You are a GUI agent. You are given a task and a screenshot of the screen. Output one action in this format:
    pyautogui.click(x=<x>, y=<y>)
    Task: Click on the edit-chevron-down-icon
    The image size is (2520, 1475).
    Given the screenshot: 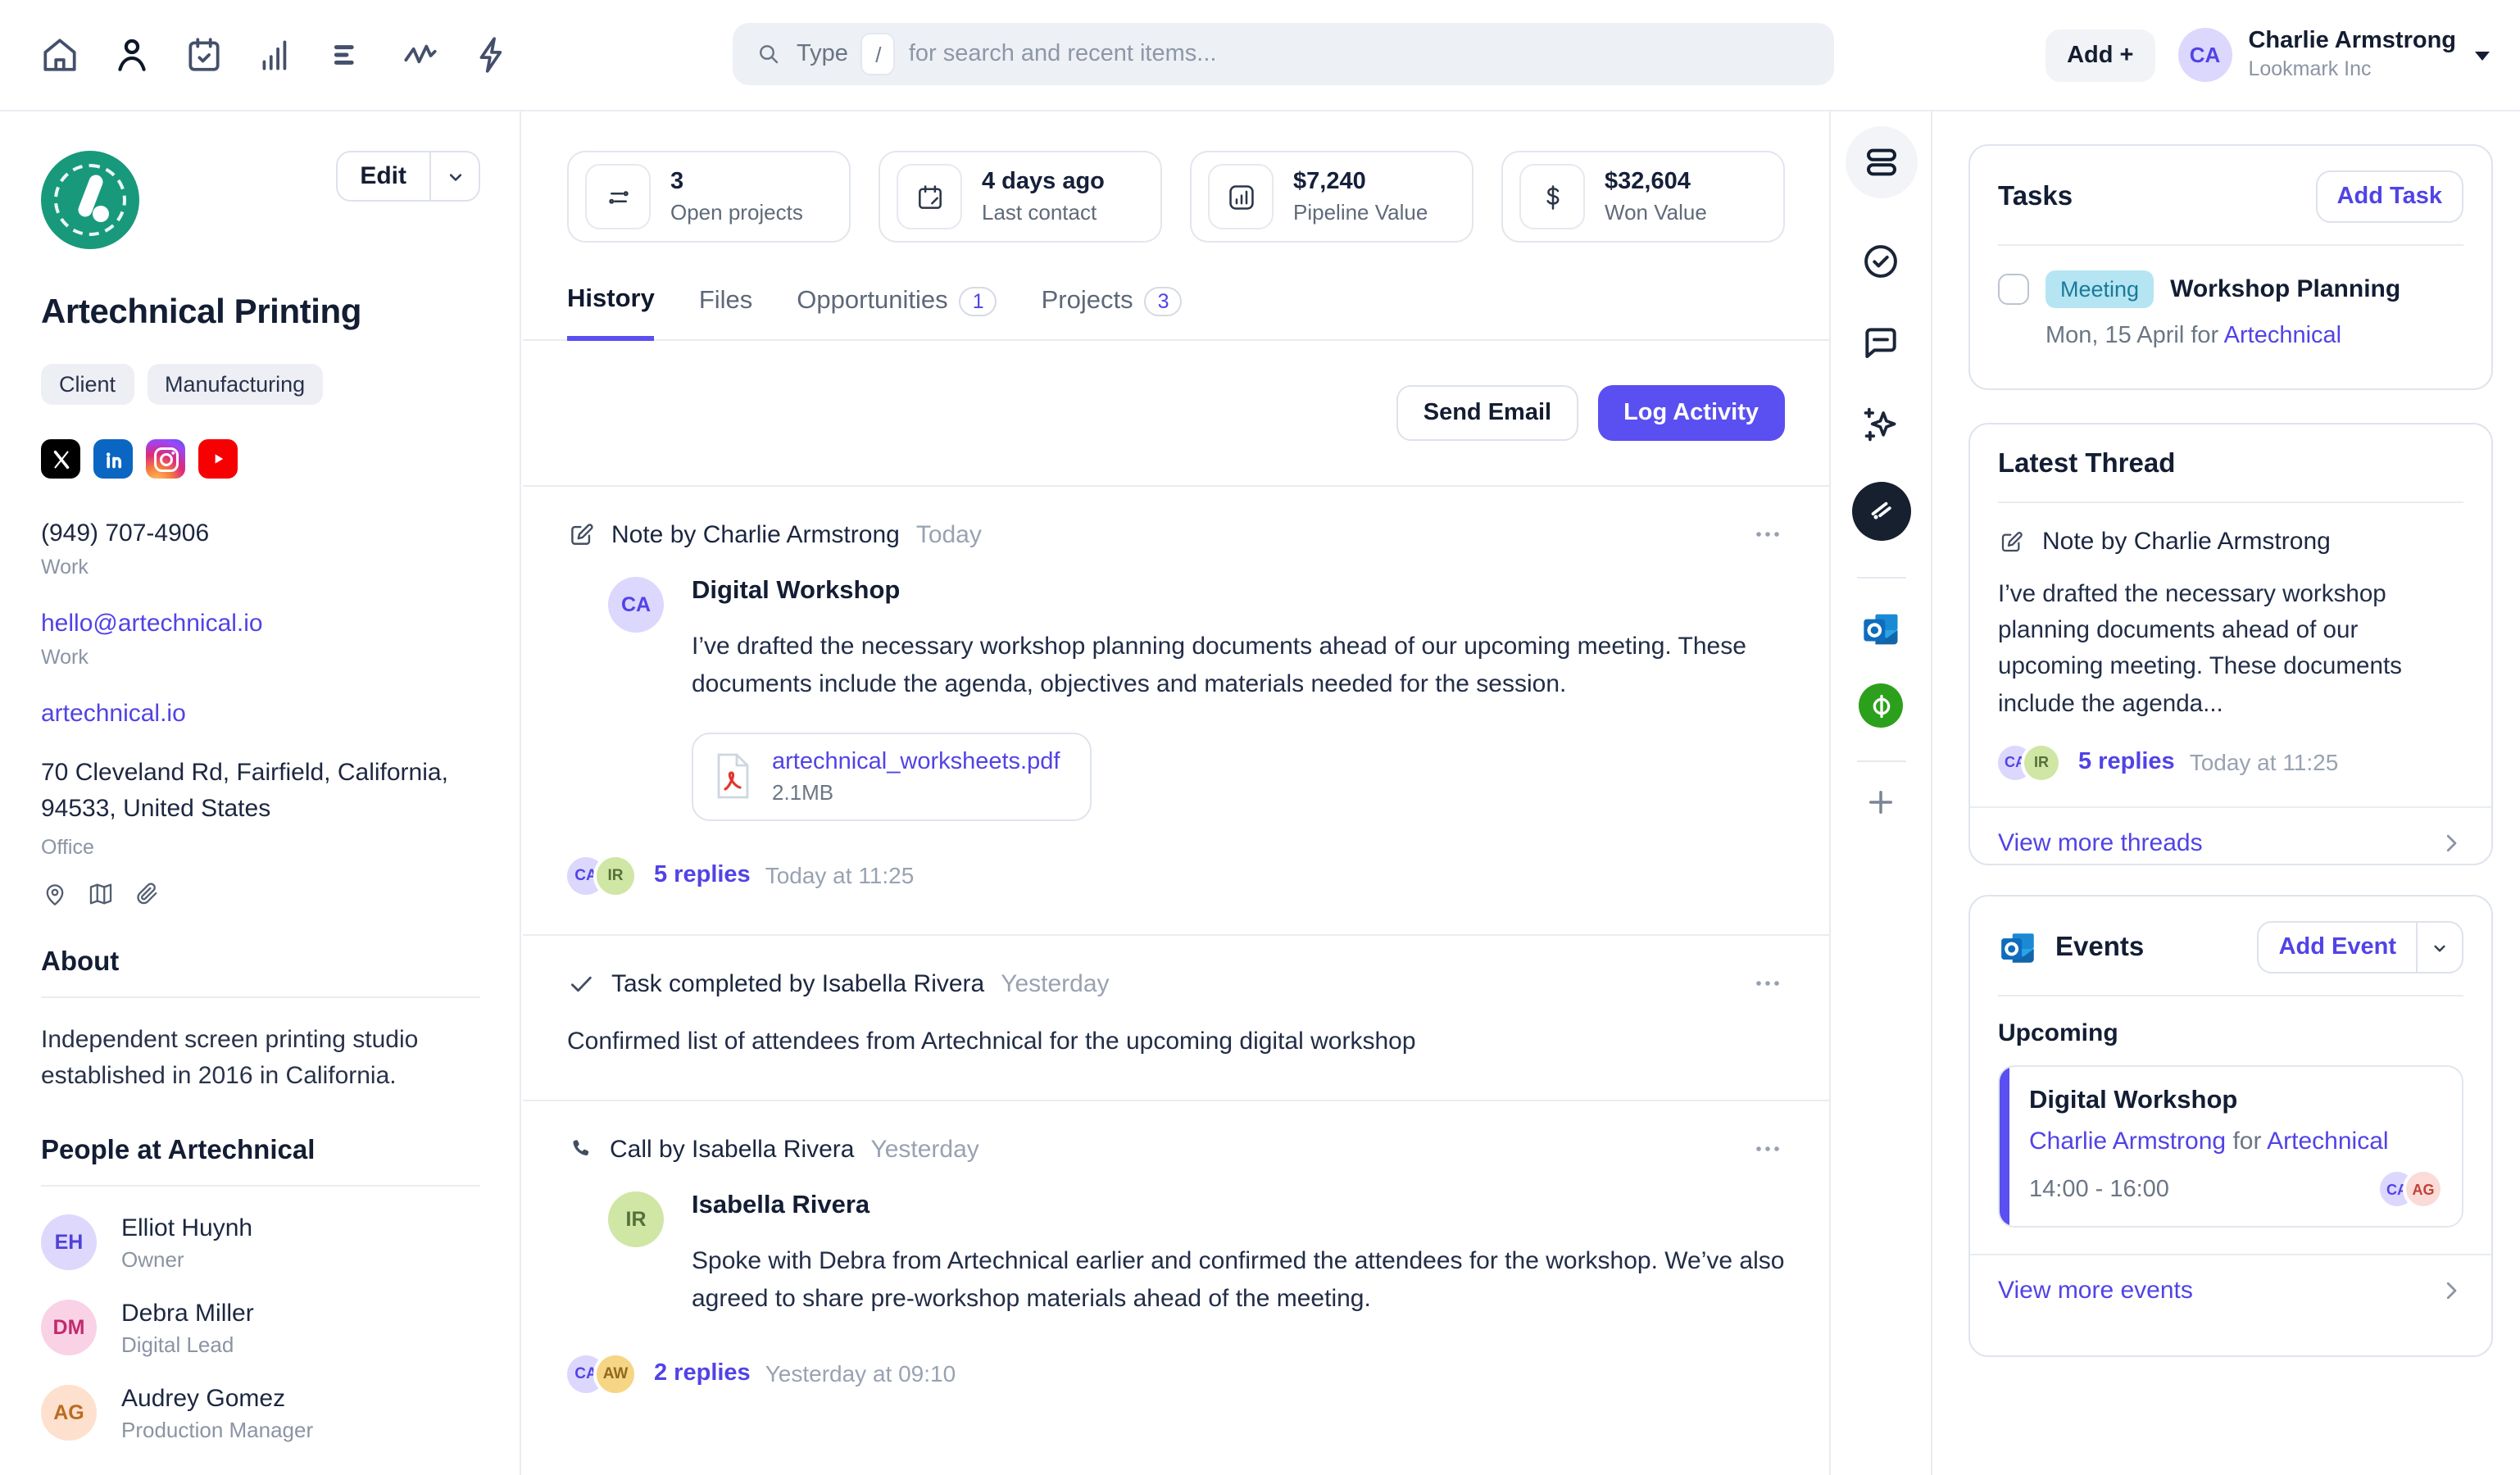 What is the action you would take?
    pyautogui.click(x=454, y=176)
    